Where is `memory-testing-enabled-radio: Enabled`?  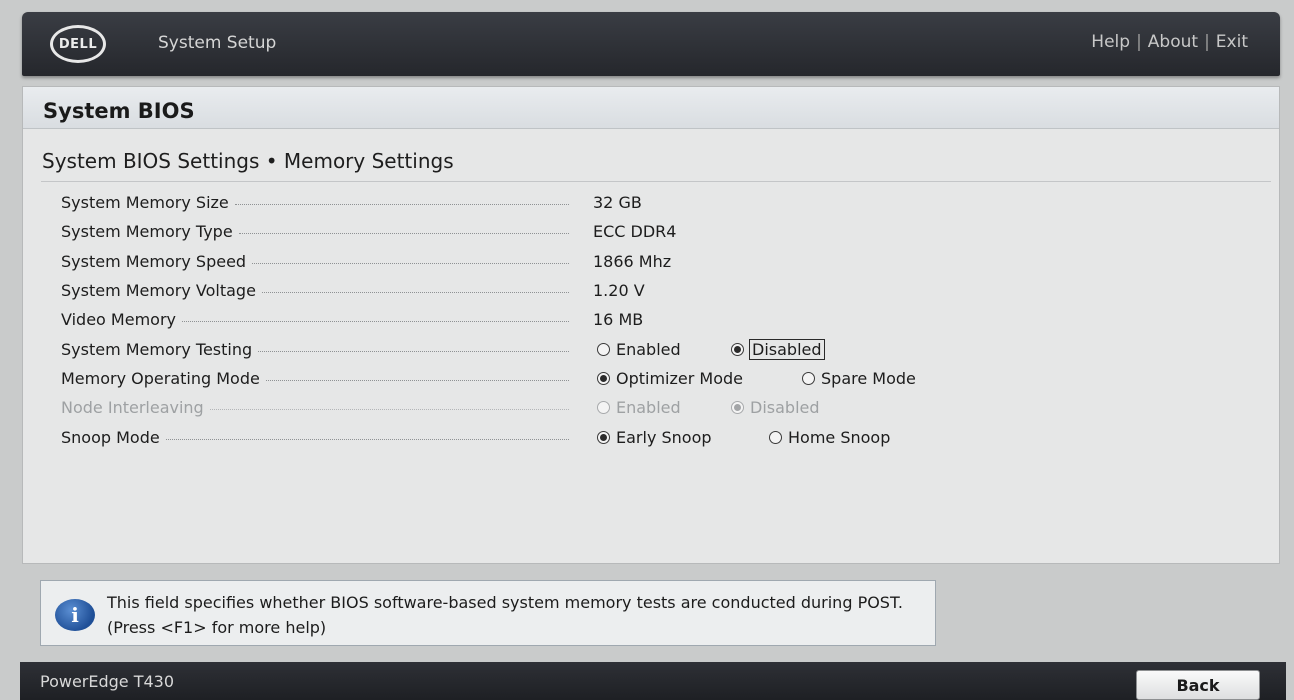
memory-testing-enabled-radio: Enabled is located at coordinates (639, 349).